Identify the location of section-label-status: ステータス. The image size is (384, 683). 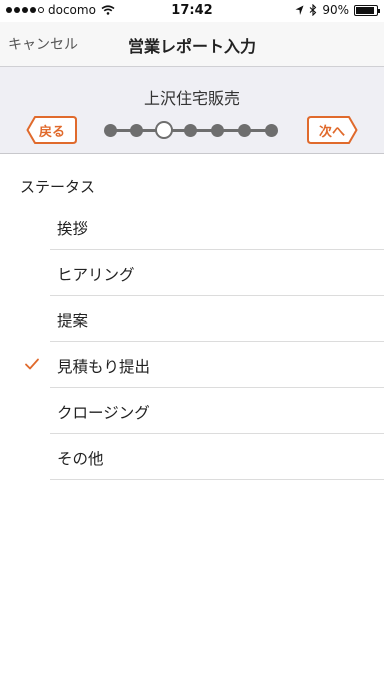
(58, 187).